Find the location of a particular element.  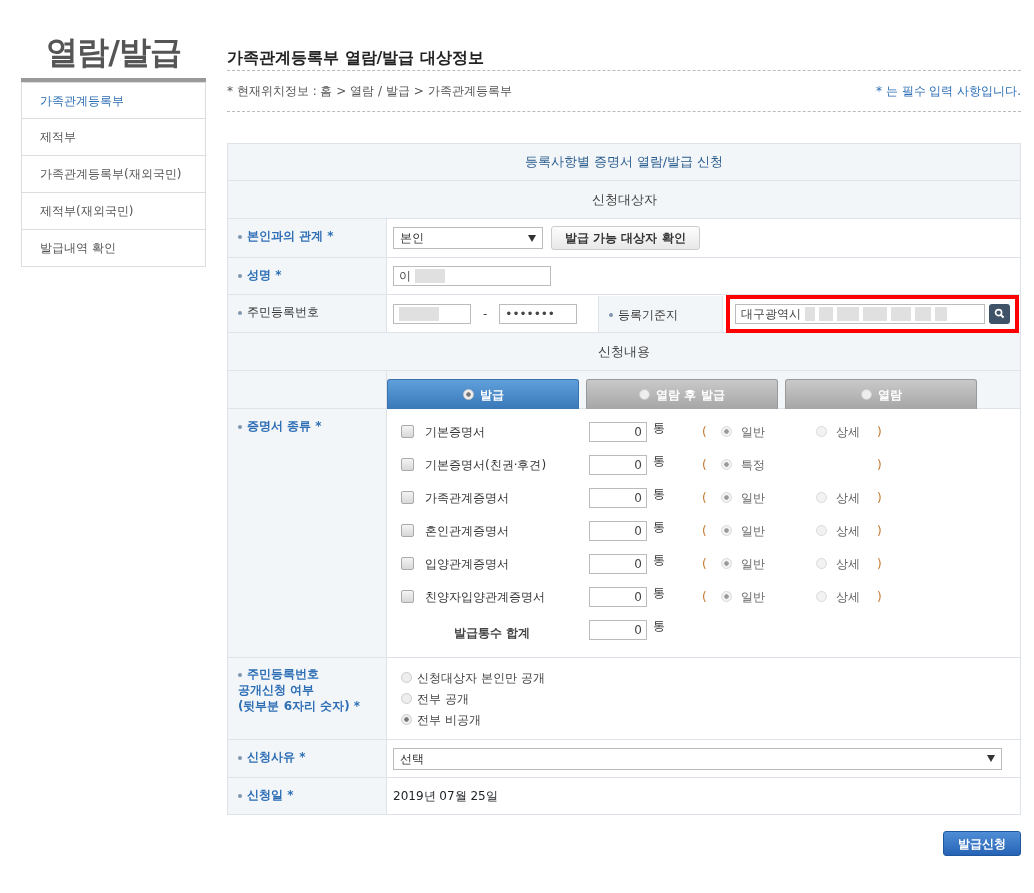

field-label: 증명서 종류 * is located at coordinates (280, 426).